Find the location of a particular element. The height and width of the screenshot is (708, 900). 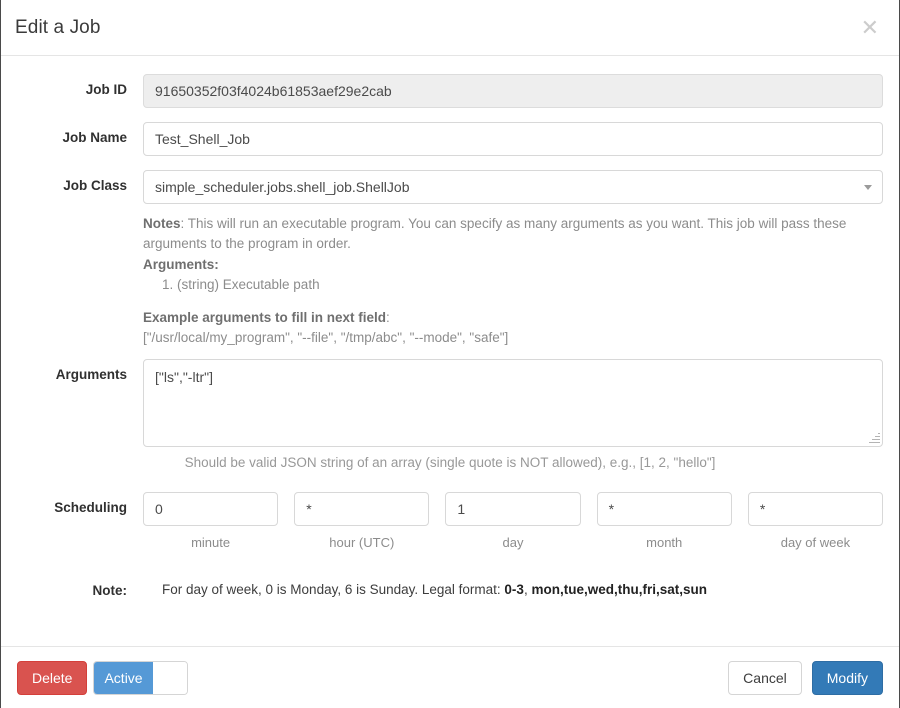

active-toggle-label: Active is located at coordinates (123, 677).